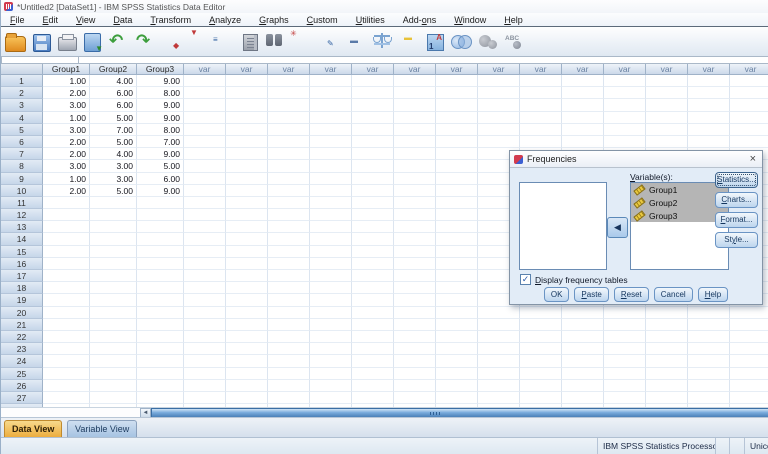 The height and width of the screenshot is (454, 768). Describe the element at coordinates (113, 142) in the screenshot. I see `data-cell: 5.00` at that location.